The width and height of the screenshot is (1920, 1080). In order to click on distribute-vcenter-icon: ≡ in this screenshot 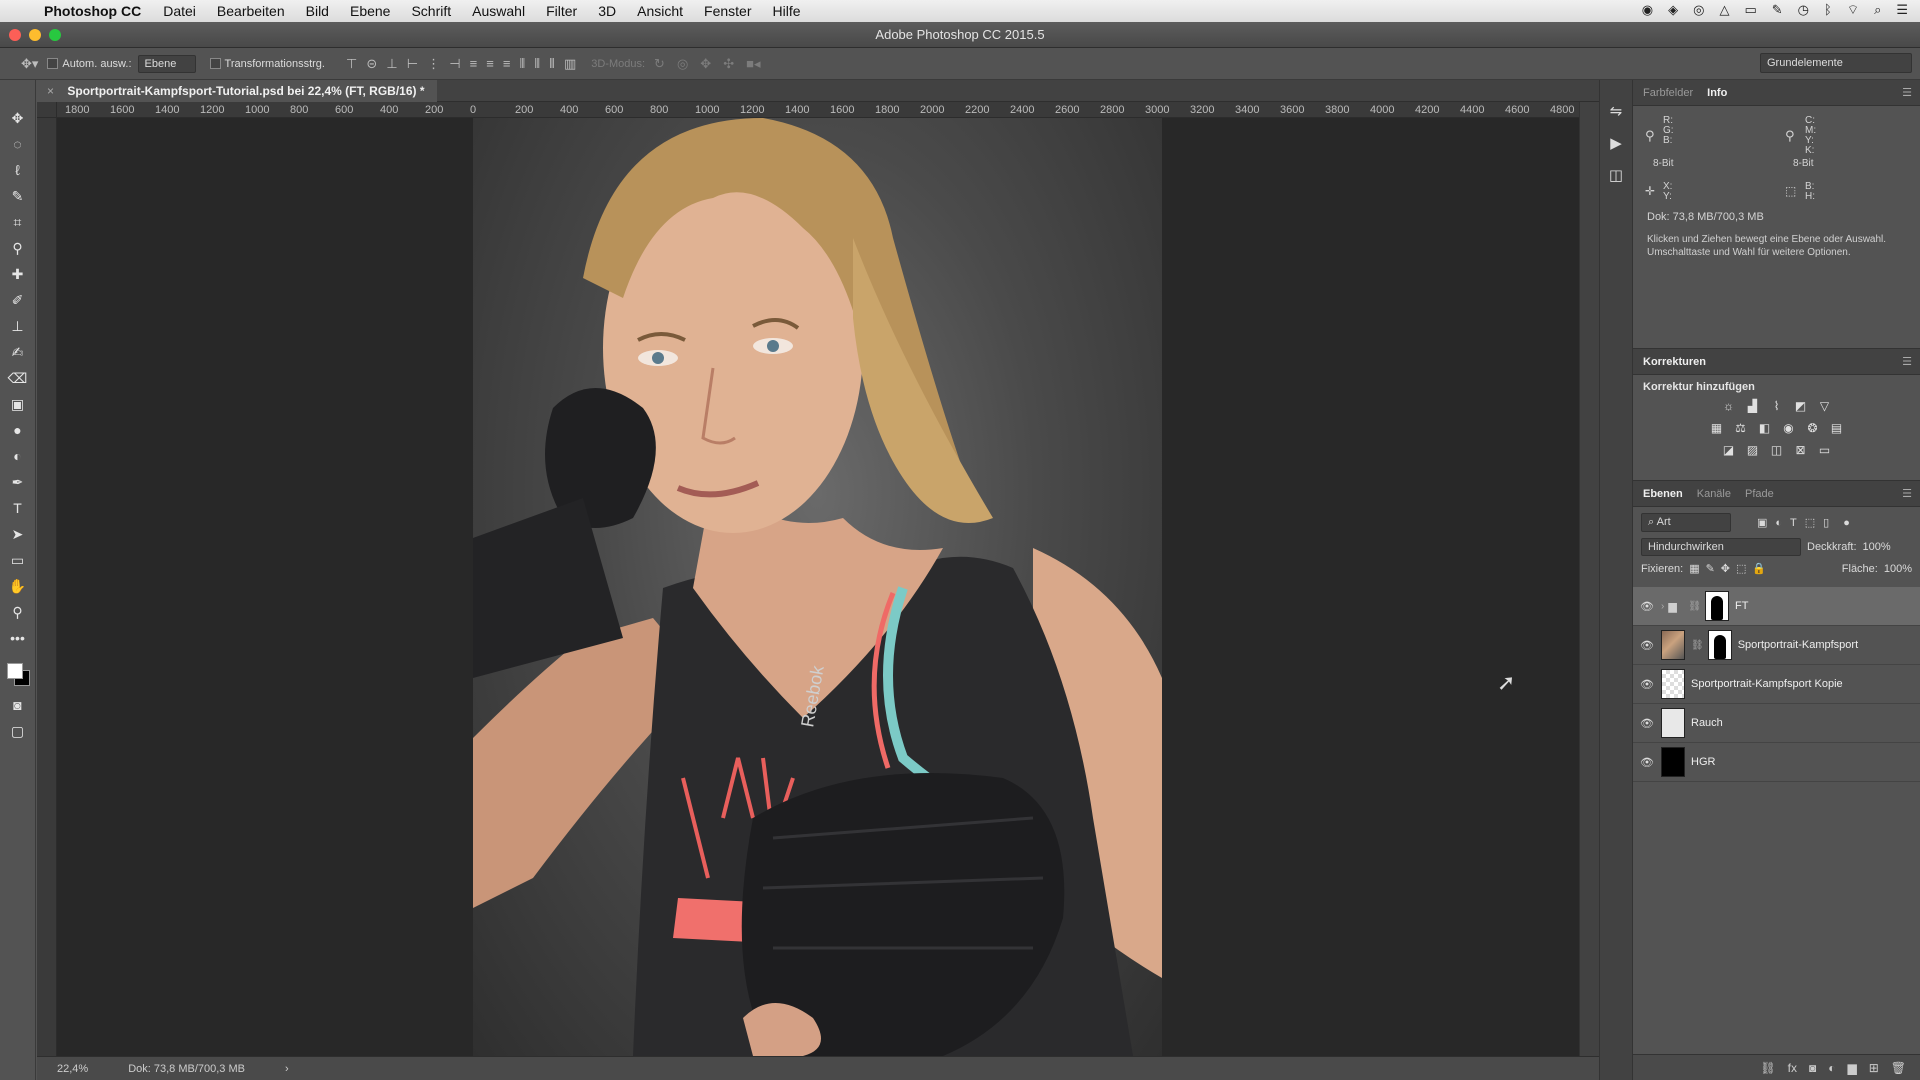, I will do `click(490, 63)`.